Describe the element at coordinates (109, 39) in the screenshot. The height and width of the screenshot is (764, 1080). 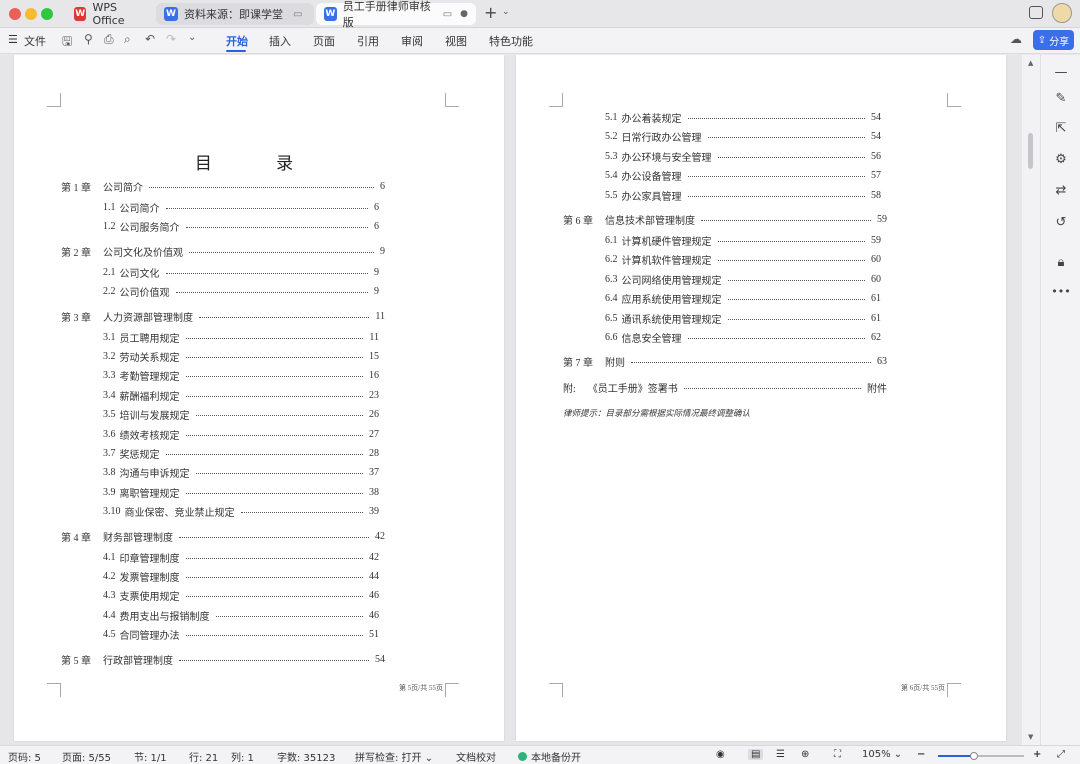
I see `print-icon: ⎙` at that location.